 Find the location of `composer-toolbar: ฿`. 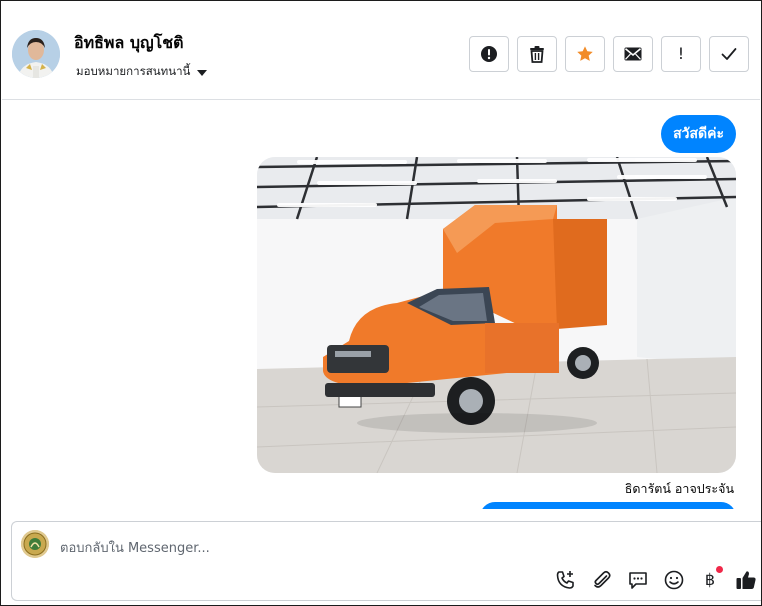

composer-toolbar: ฿ is located at coordinates (656, 578).